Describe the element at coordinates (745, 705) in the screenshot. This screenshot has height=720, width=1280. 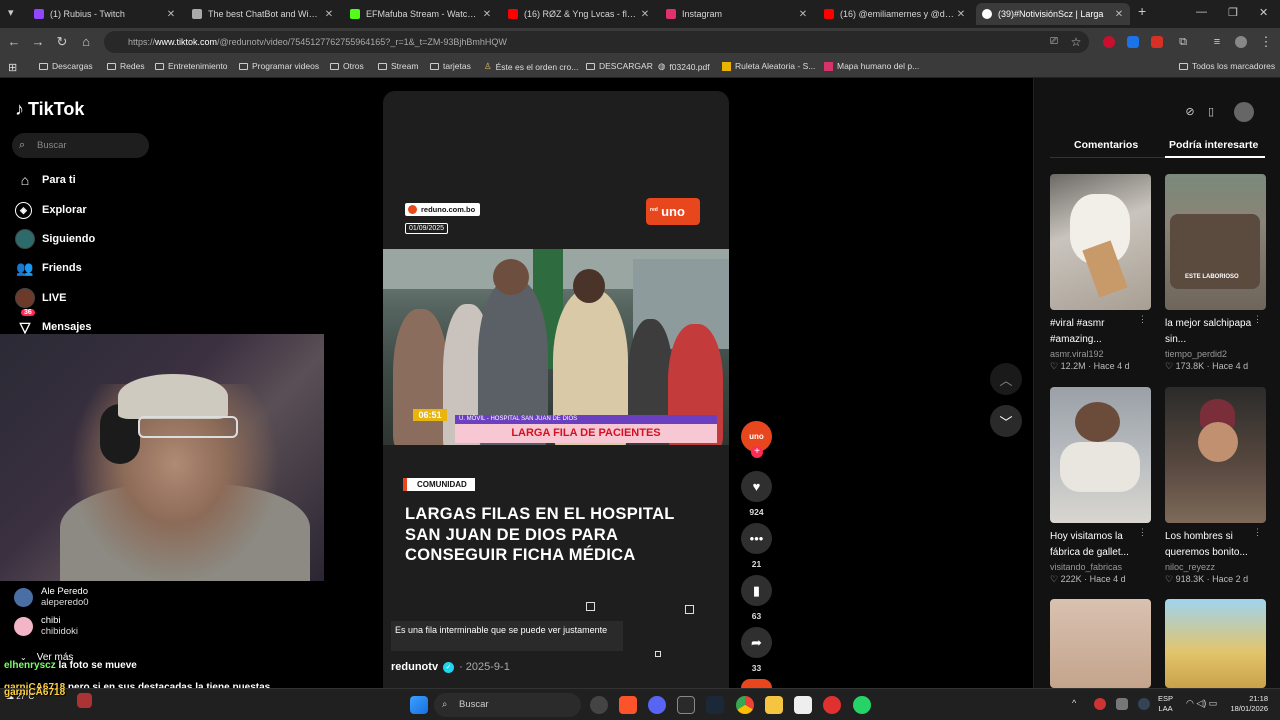
I see `chrome-icon` at that location.